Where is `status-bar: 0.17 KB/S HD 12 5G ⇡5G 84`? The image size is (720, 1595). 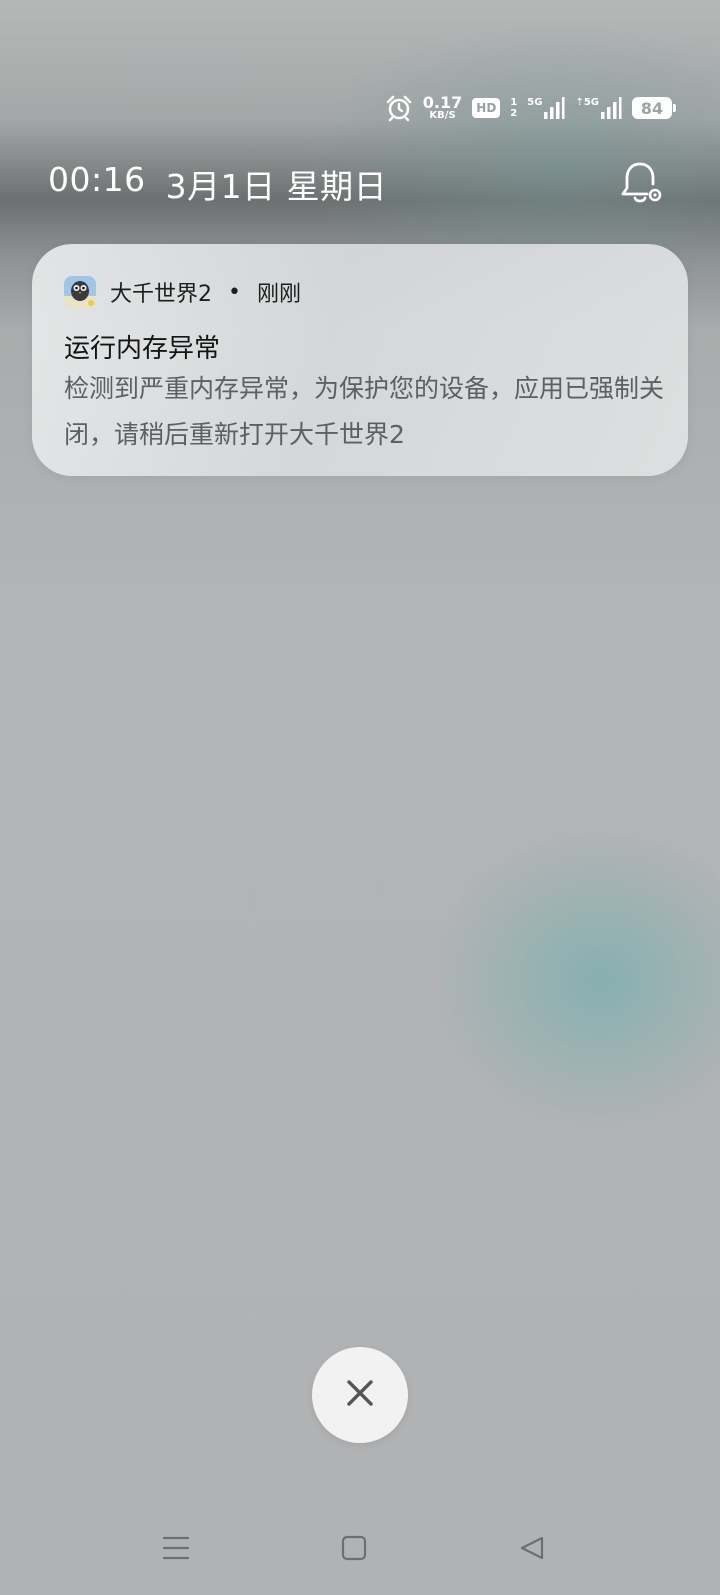 status-bar: 0.17 KB/S HD 12 5G ⇡5G 84 is located at coordinates (530, 108).